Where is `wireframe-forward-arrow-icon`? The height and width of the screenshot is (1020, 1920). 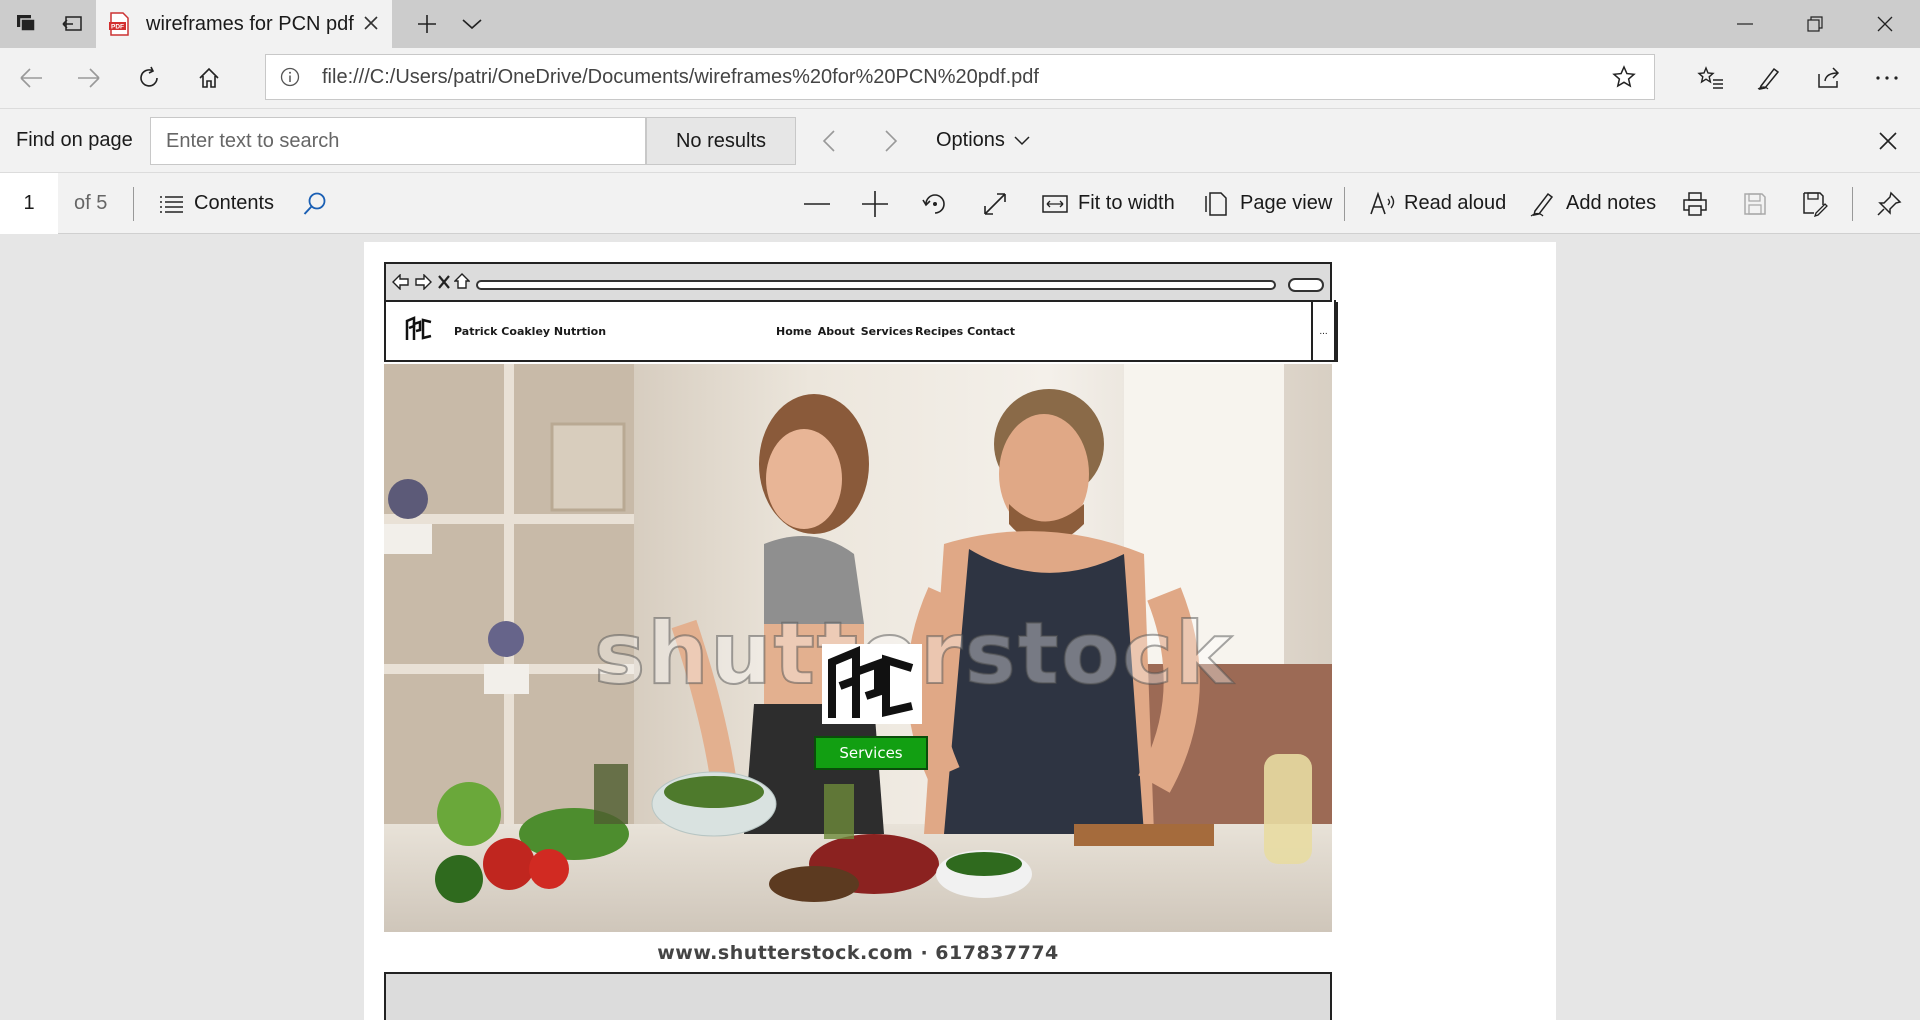
wireframe-forward-arrow-icon is located at coordinates (423, 282).